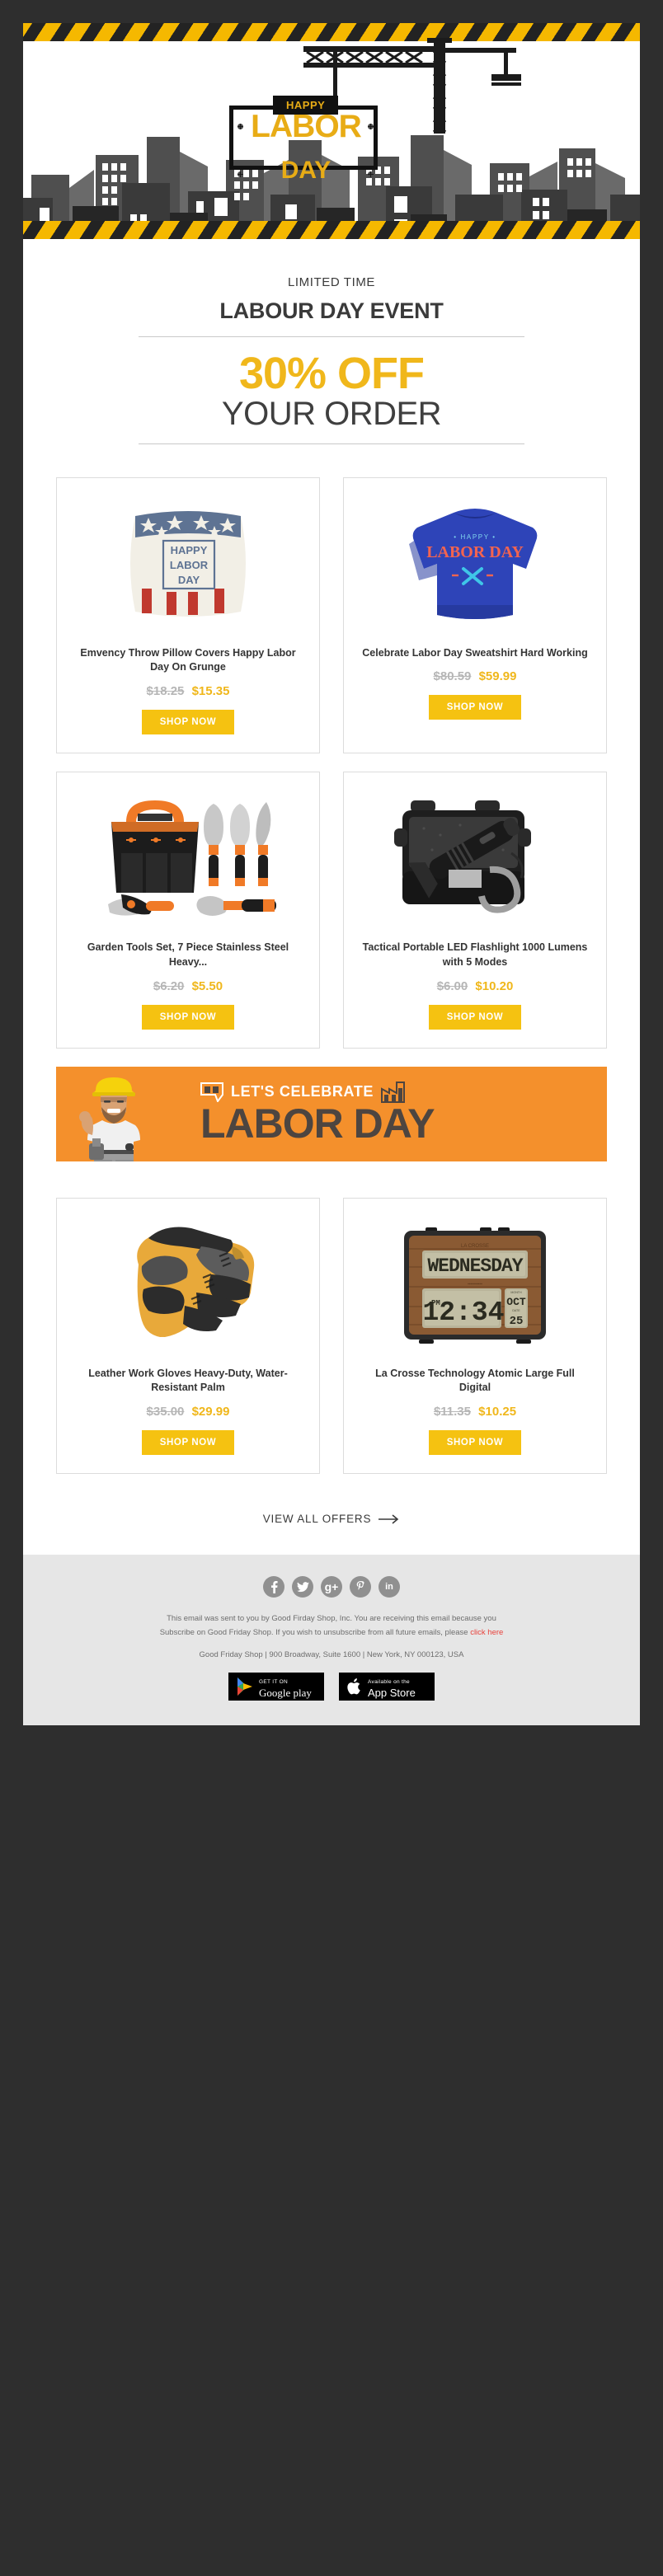  What do you see at coordinates (392, 1092) in the screenshot?
I see `factory-icon` at bounding box center [392, 1092].